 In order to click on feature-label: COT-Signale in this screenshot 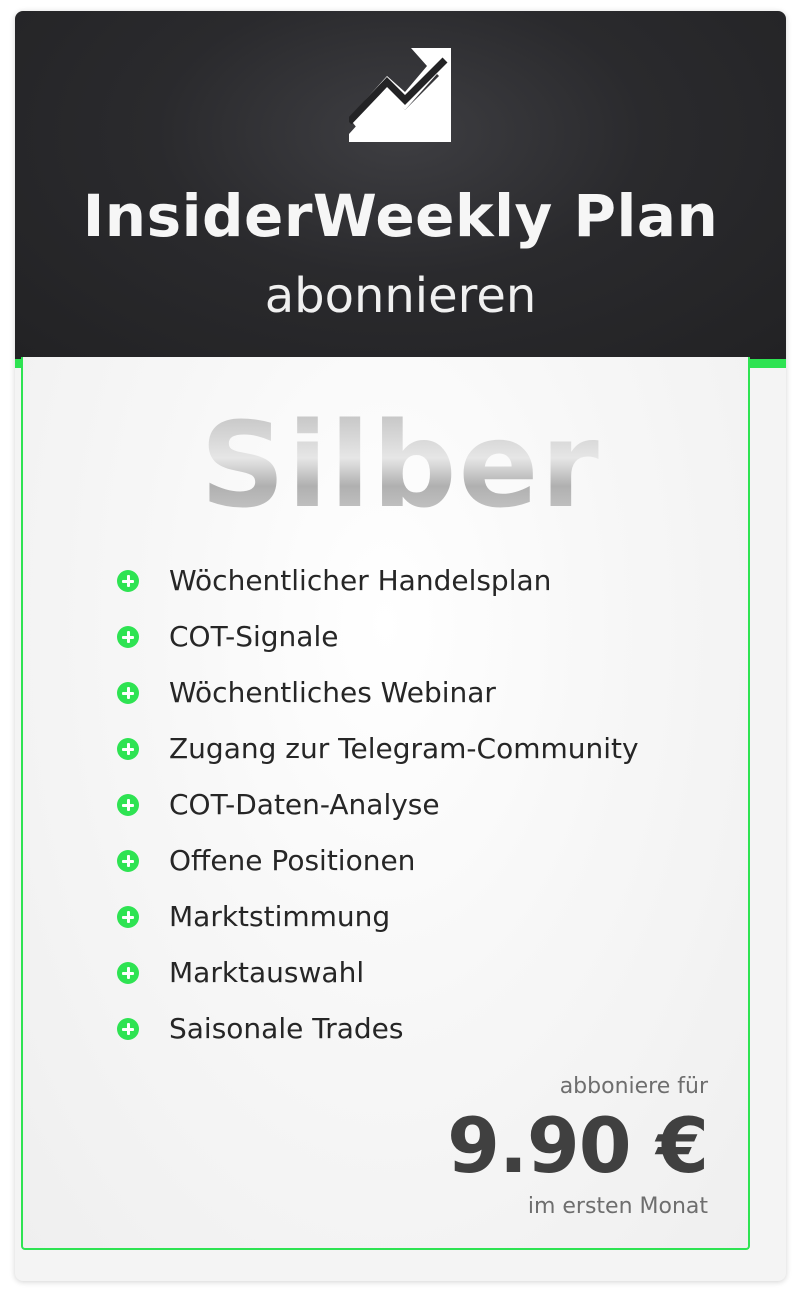, I will do `click(254, 636)`.